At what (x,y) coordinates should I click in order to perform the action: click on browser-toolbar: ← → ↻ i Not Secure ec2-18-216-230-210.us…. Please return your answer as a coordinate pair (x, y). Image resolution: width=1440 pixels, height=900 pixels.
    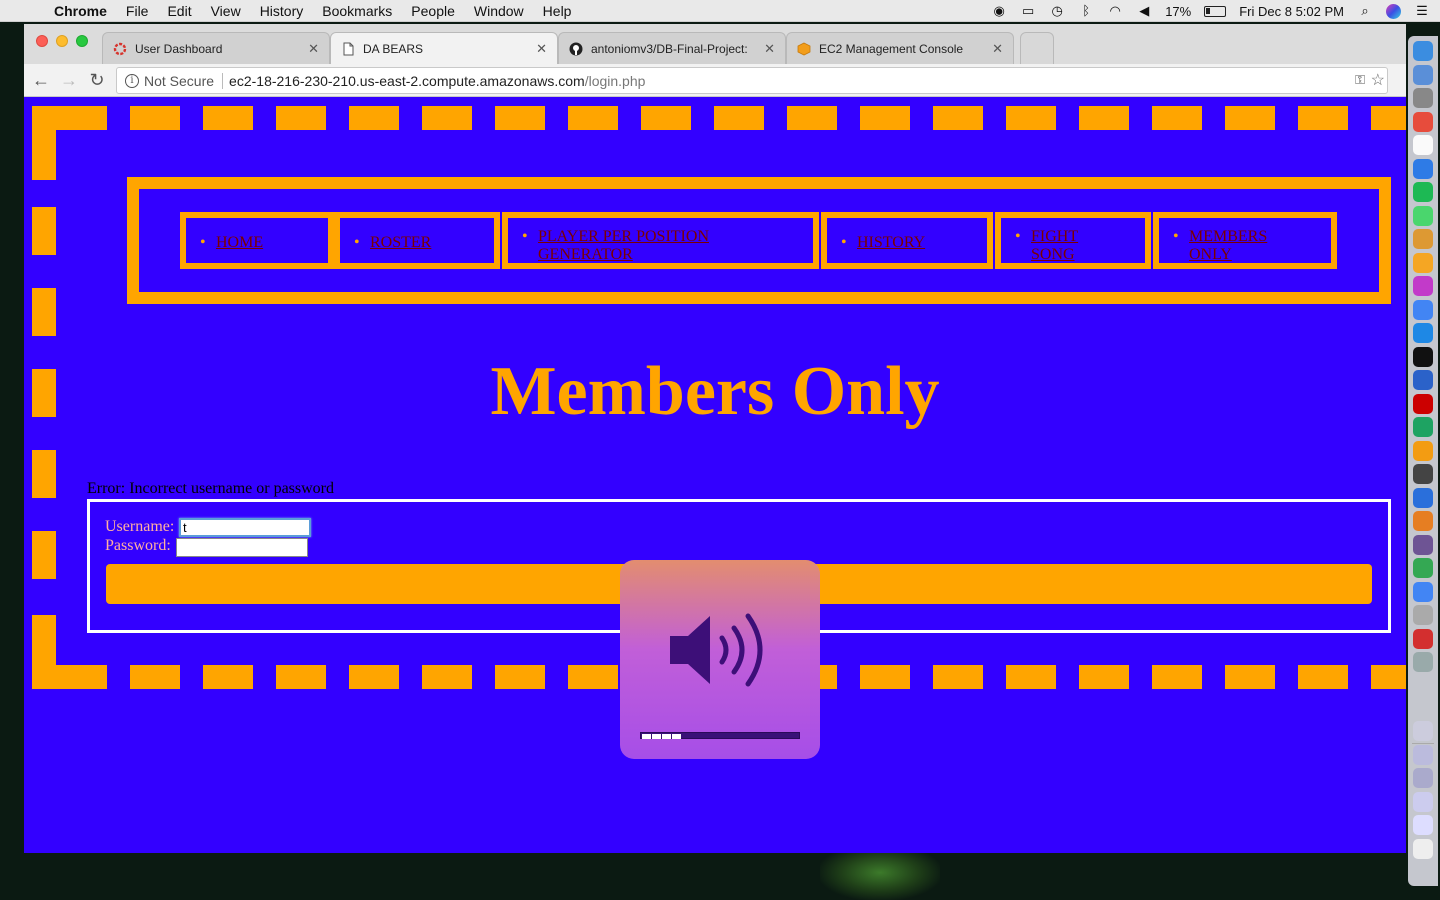
    Looking at the image, I should click on (715, 80).